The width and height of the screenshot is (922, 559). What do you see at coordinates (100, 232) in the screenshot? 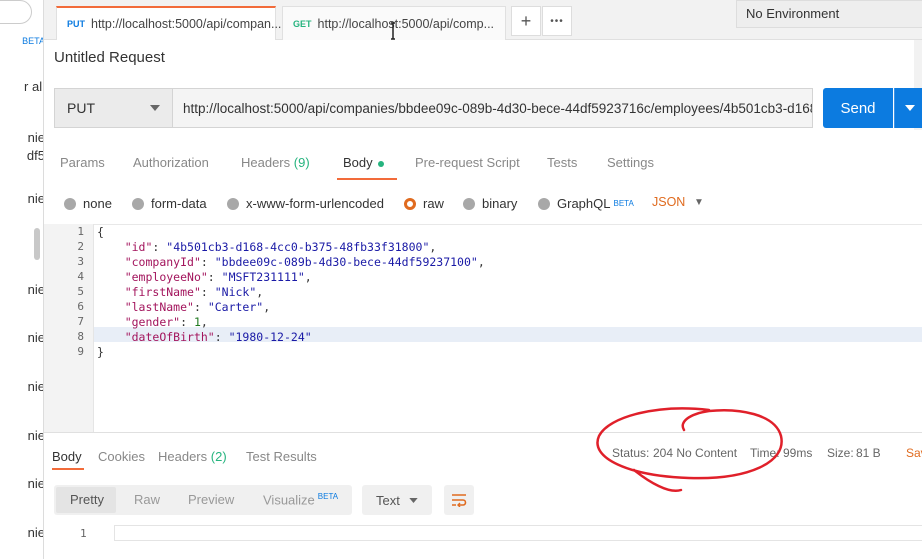
I see `code-line: {` at bounding box center [100, 232].